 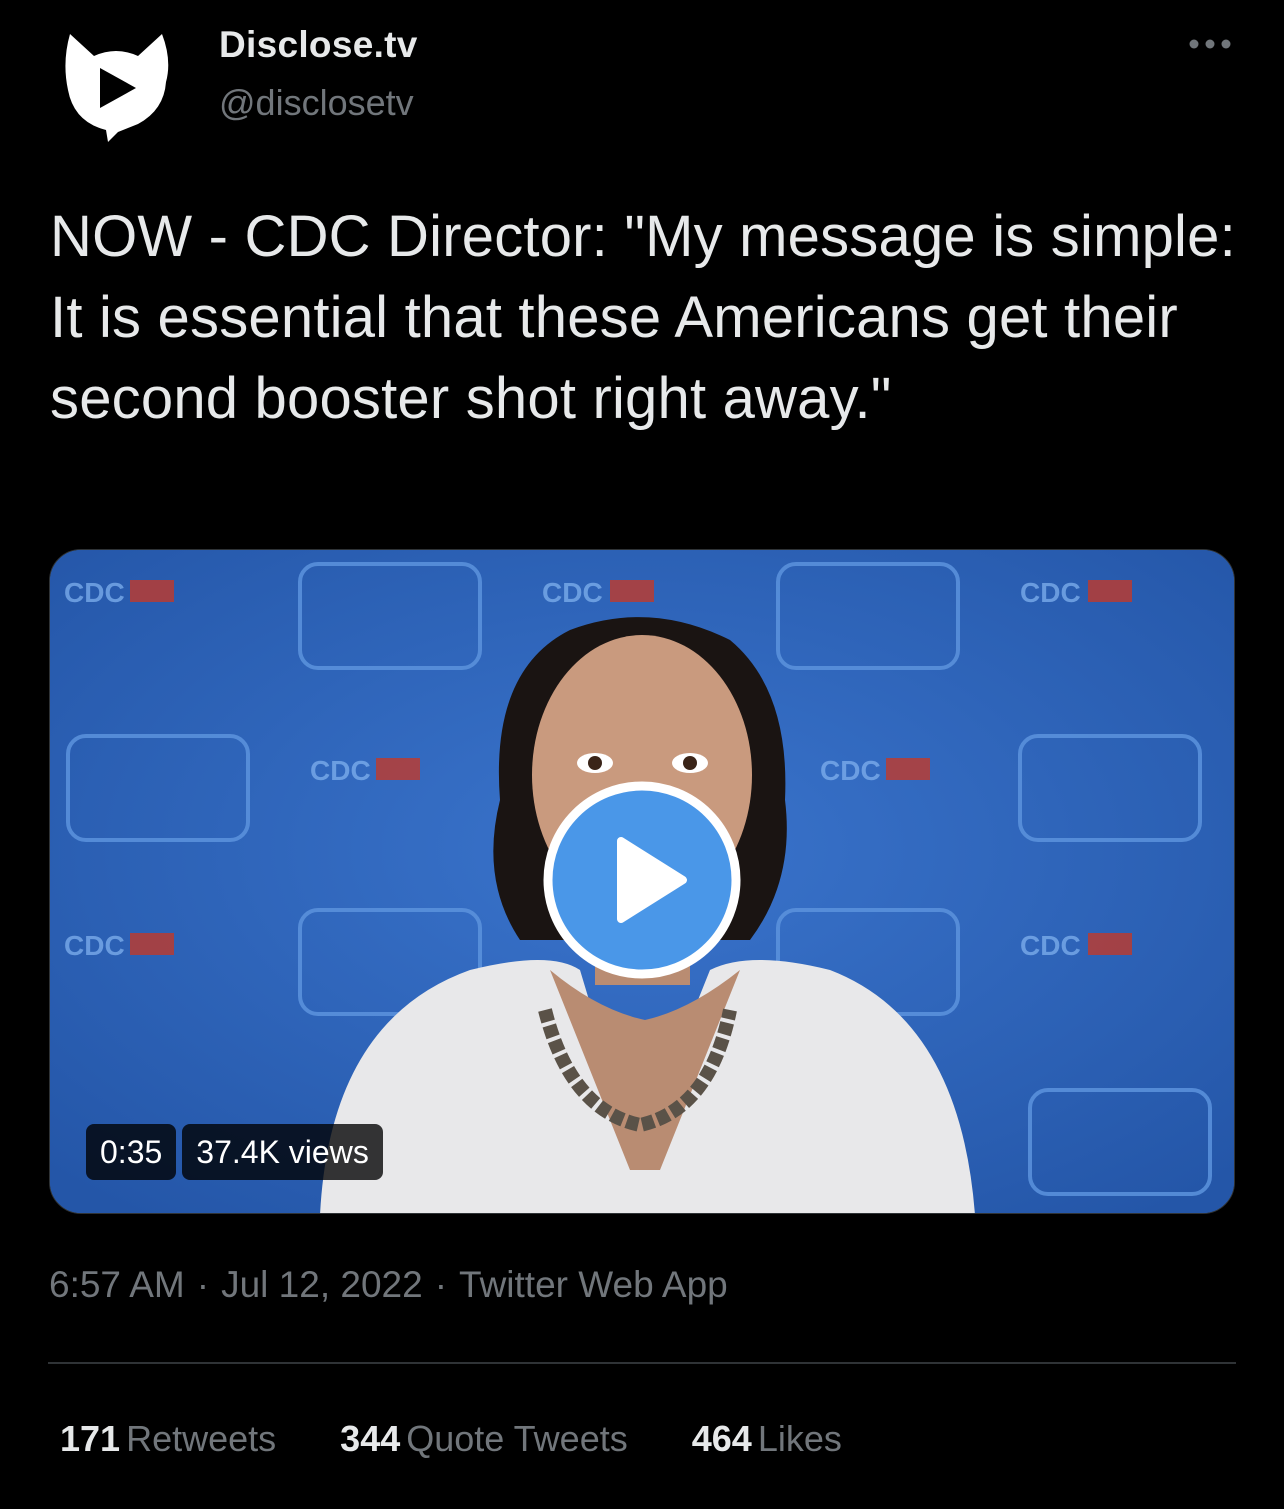 What do you see at coordinates (201, 1438) in the screenshot?
I see `retweets-label: Retweets` at bounding box center [201, 1438].